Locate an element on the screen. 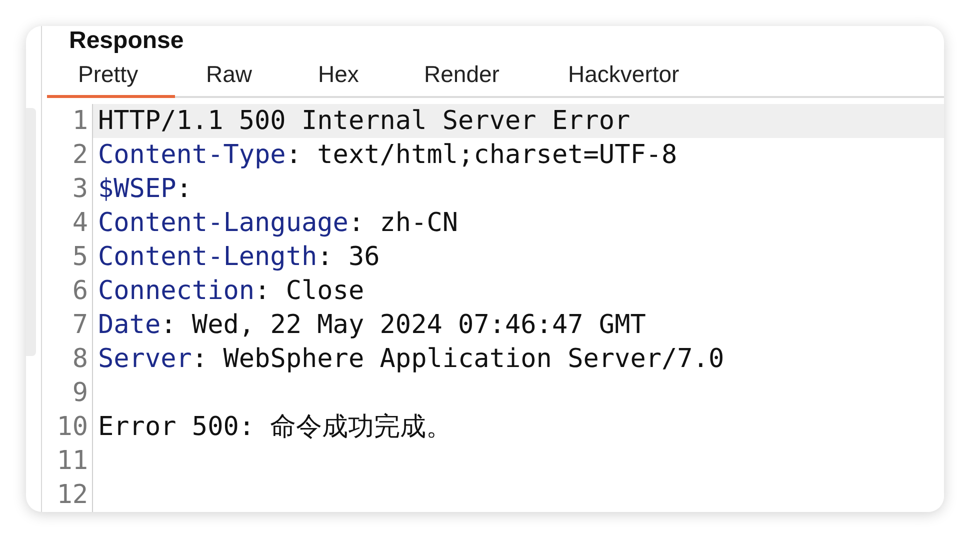 The height and width of the screenshot is (538, 970). status-line: HTTP/1.1 500 Internal Server Error is located at coordinates (364, 121).